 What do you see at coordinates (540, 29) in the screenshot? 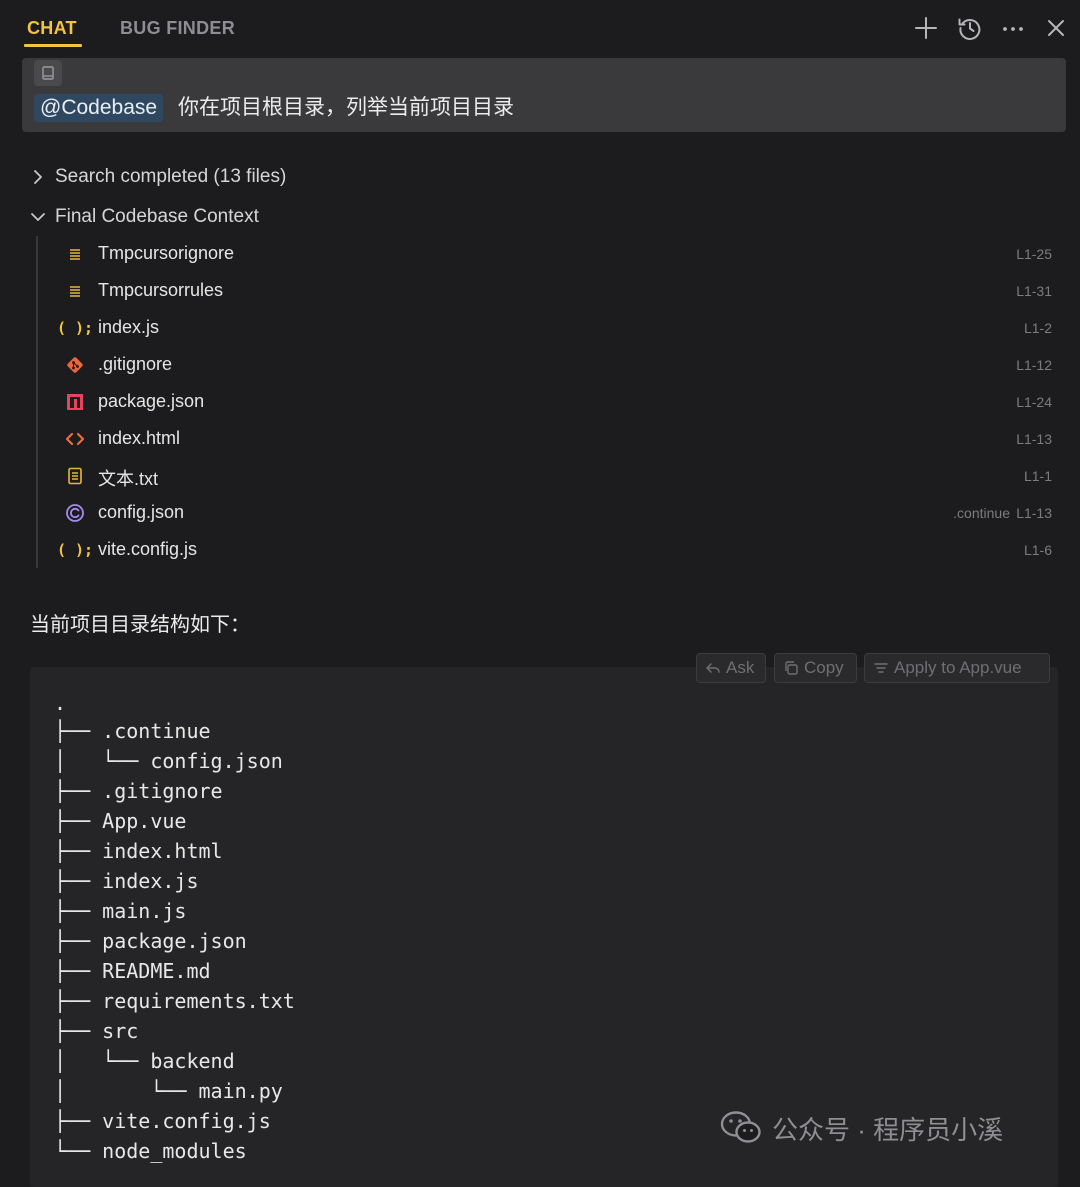
I see `chat-header: CHAT BUG FINDER` at bounding box center [540, 29].